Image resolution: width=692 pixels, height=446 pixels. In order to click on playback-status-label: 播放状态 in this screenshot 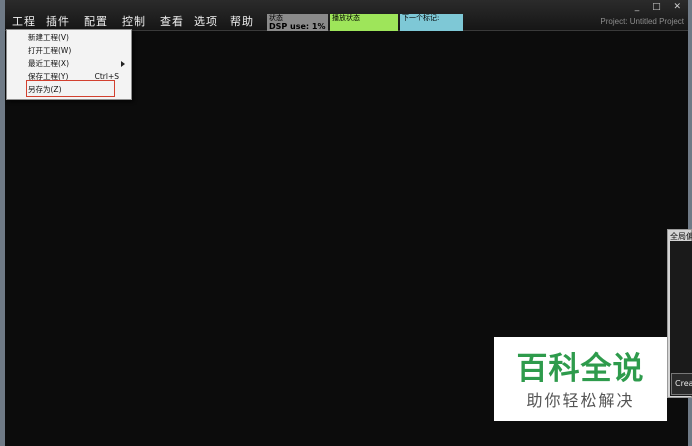, I will do `click(346, 18)`.